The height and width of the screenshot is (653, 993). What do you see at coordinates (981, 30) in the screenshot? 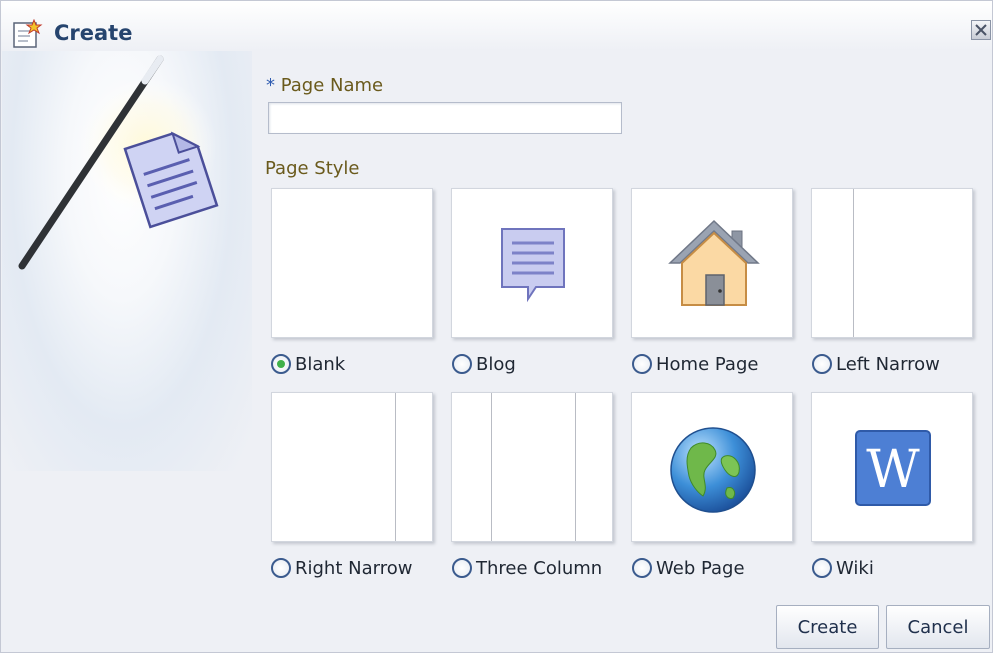
I see `close-button` at bounding box center [981, 30].